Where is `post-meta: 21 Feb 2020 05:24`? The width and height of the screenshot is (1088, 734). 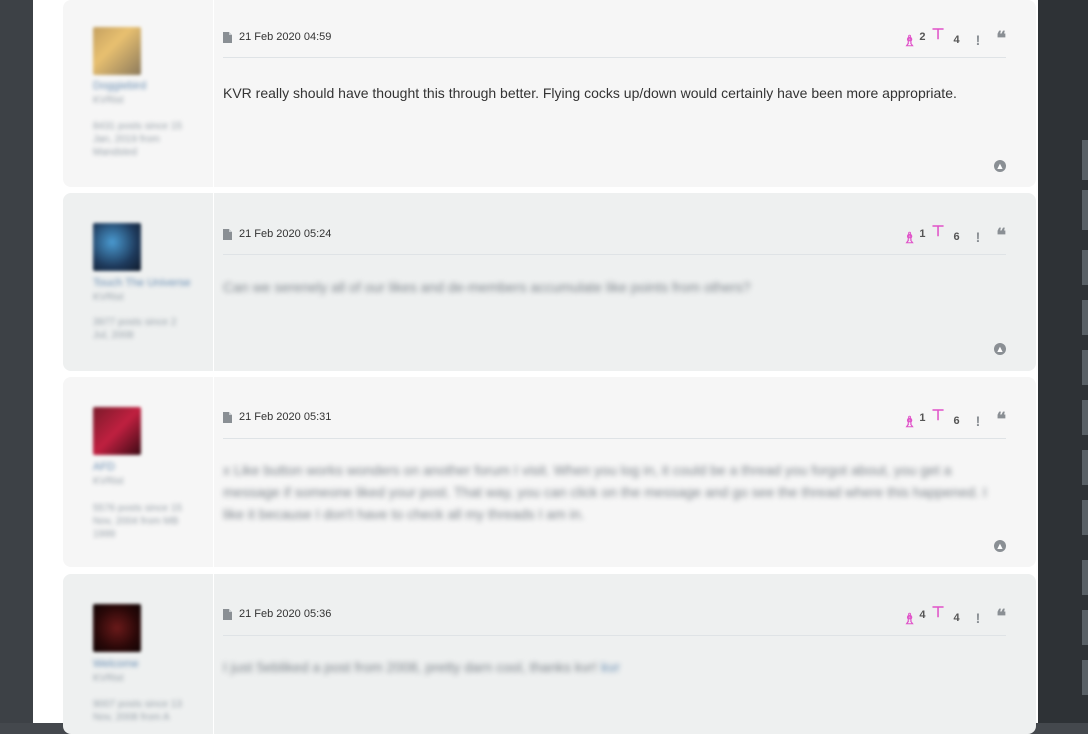 post-meta: 21 Feb 2020 05:24 is located at coordinates (277, 234).